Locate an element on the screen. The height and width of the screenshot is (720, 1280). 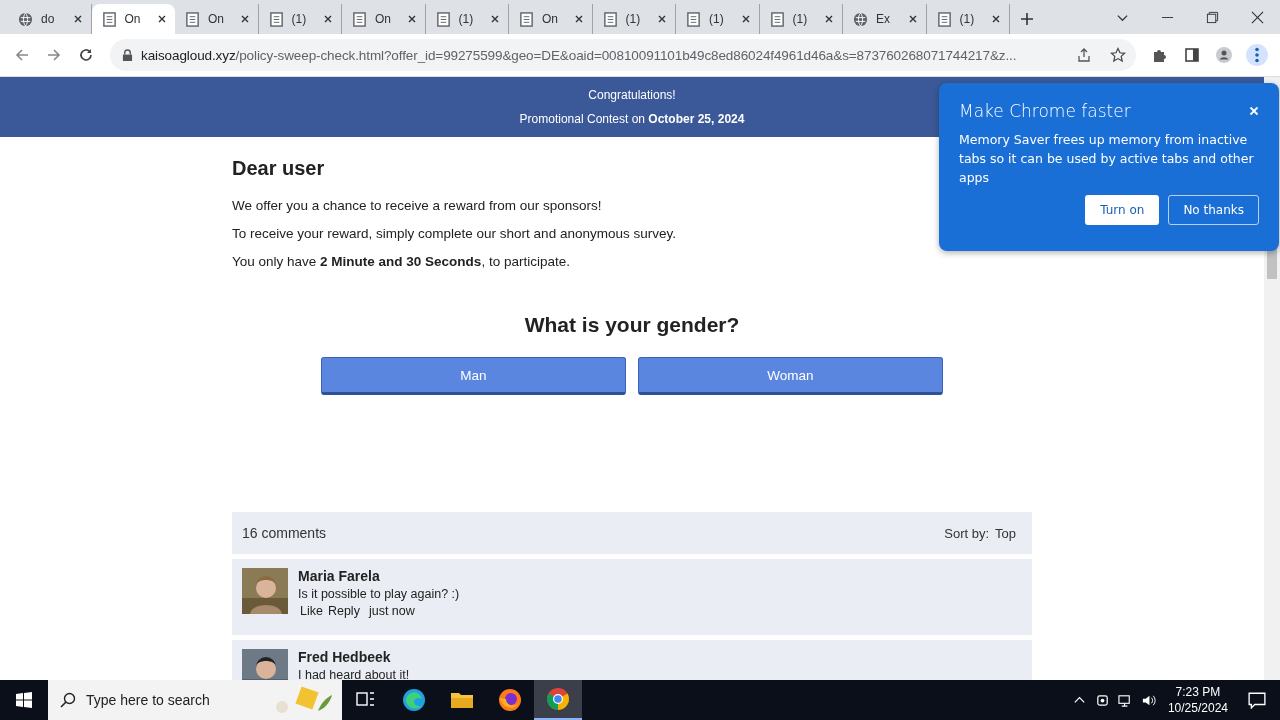
paragraph: You only have 2 Minute and 30 Seconds, to participate. is located at coordinates (401, 261).